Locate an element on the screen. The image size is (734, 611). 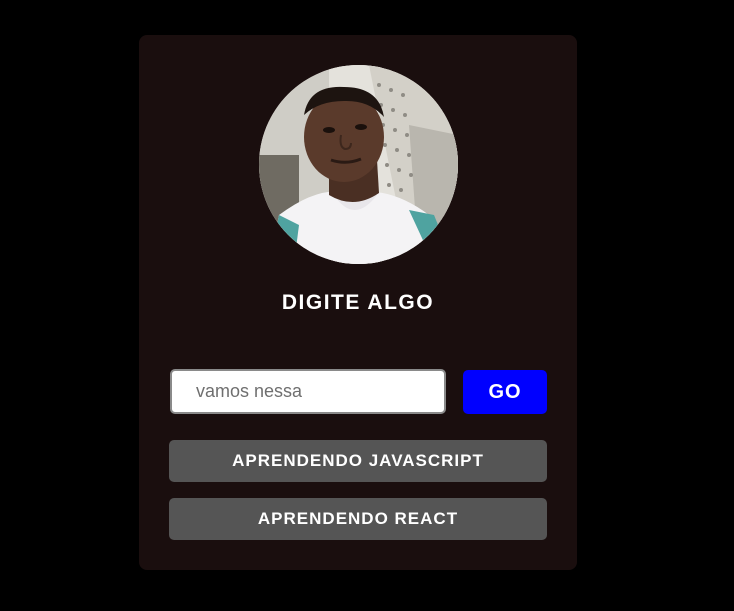
avatar is located at coordinates (358, 164).